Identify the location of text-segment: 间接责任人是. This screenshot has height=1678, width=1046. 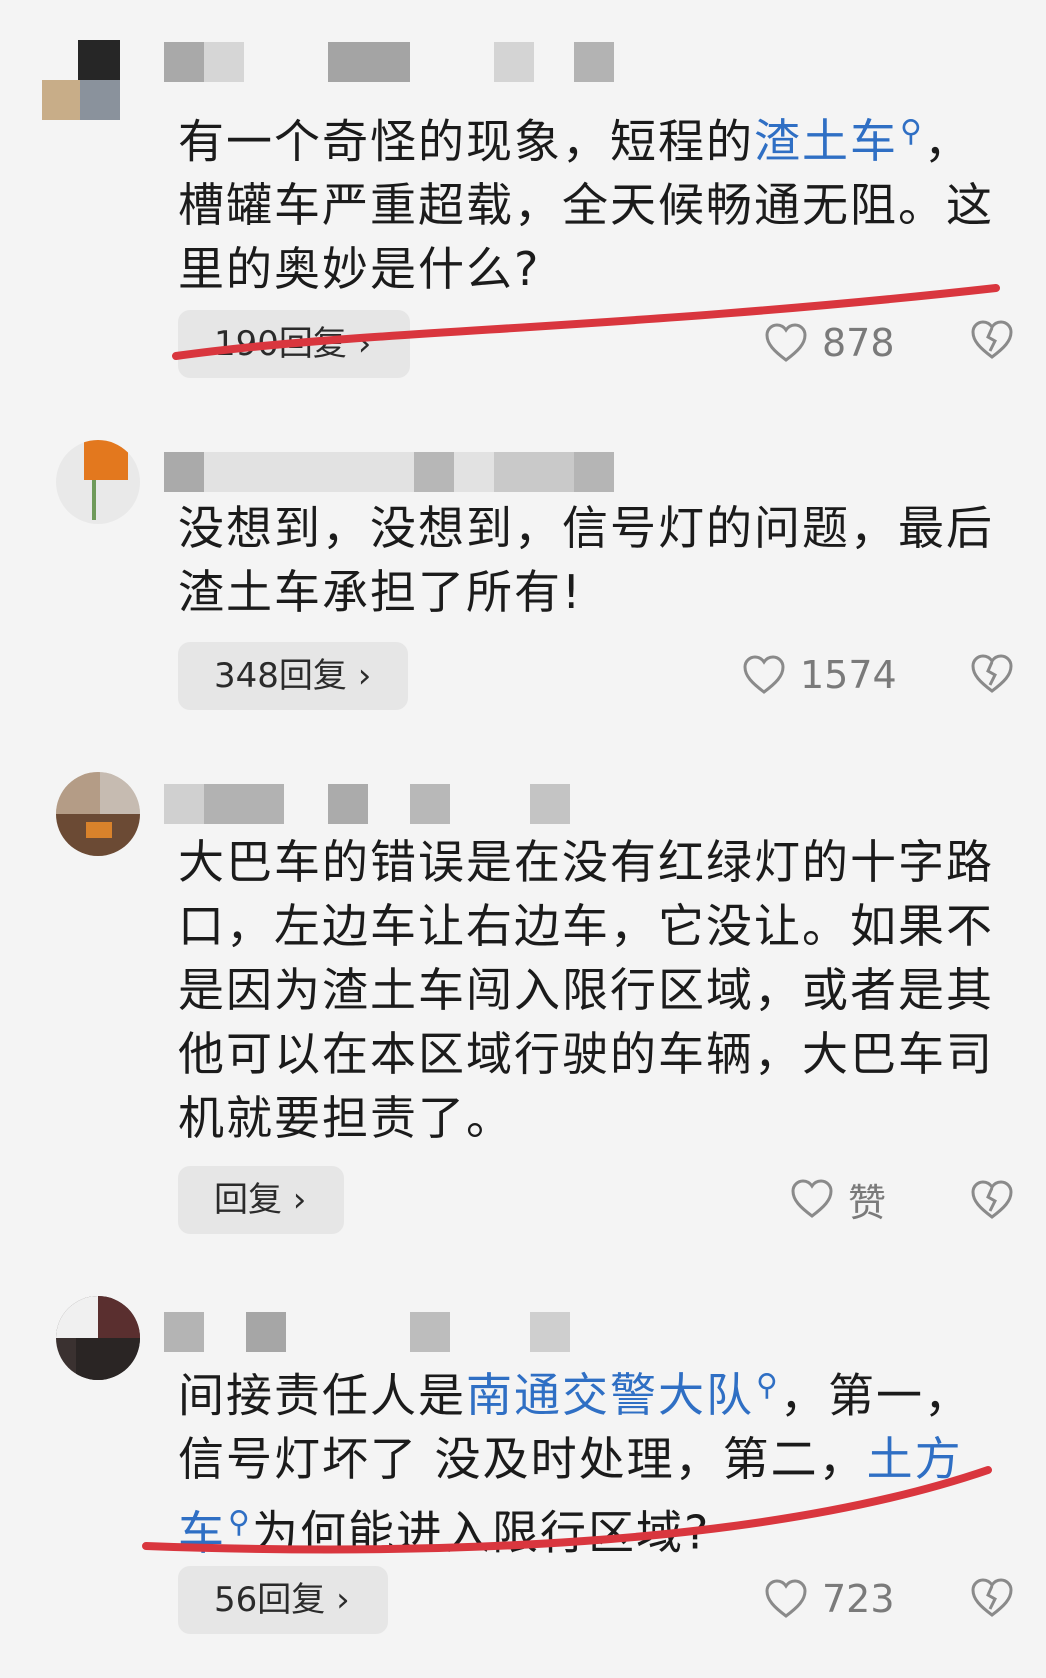
(322, 1395).